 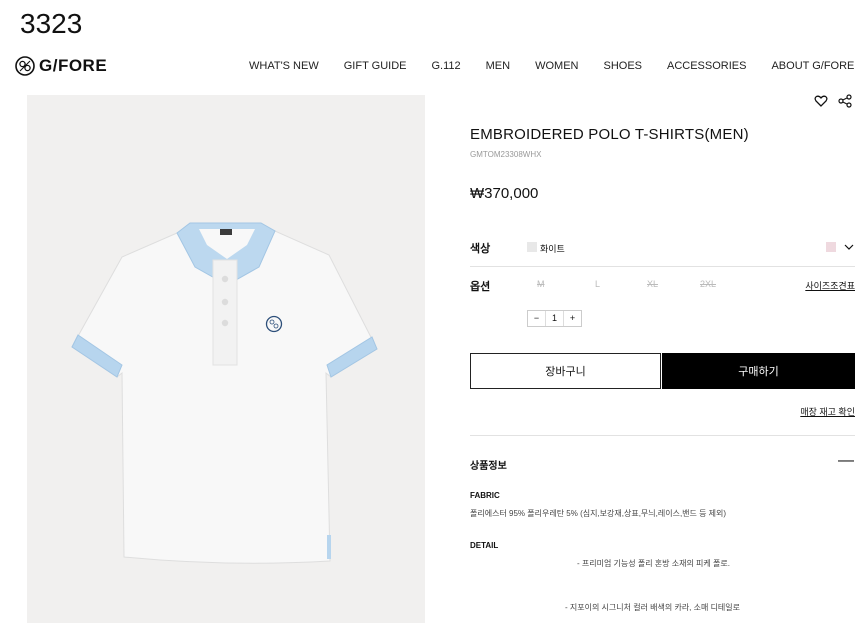 I want to click on color-label: 색상, so click(x=480, y=249).